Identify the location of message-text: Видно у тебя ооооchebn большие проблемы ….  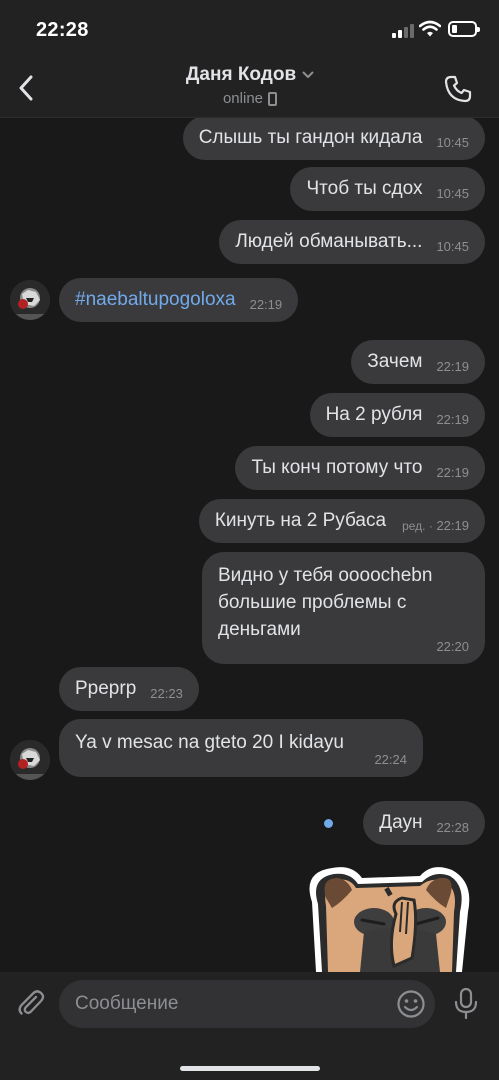
(325, 602).